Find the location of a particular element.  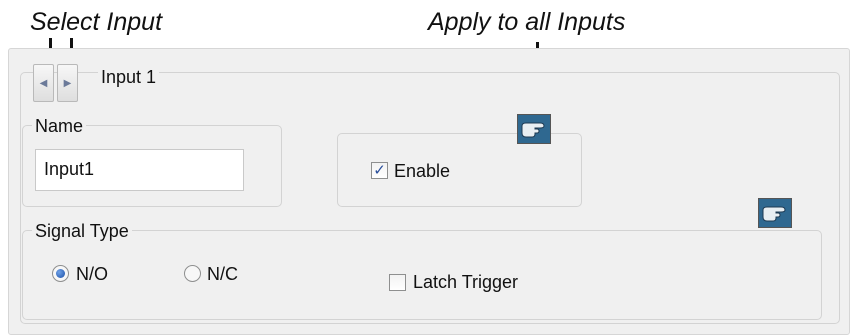

previous-input-button: ◀ is located at coordinates (43, 83).